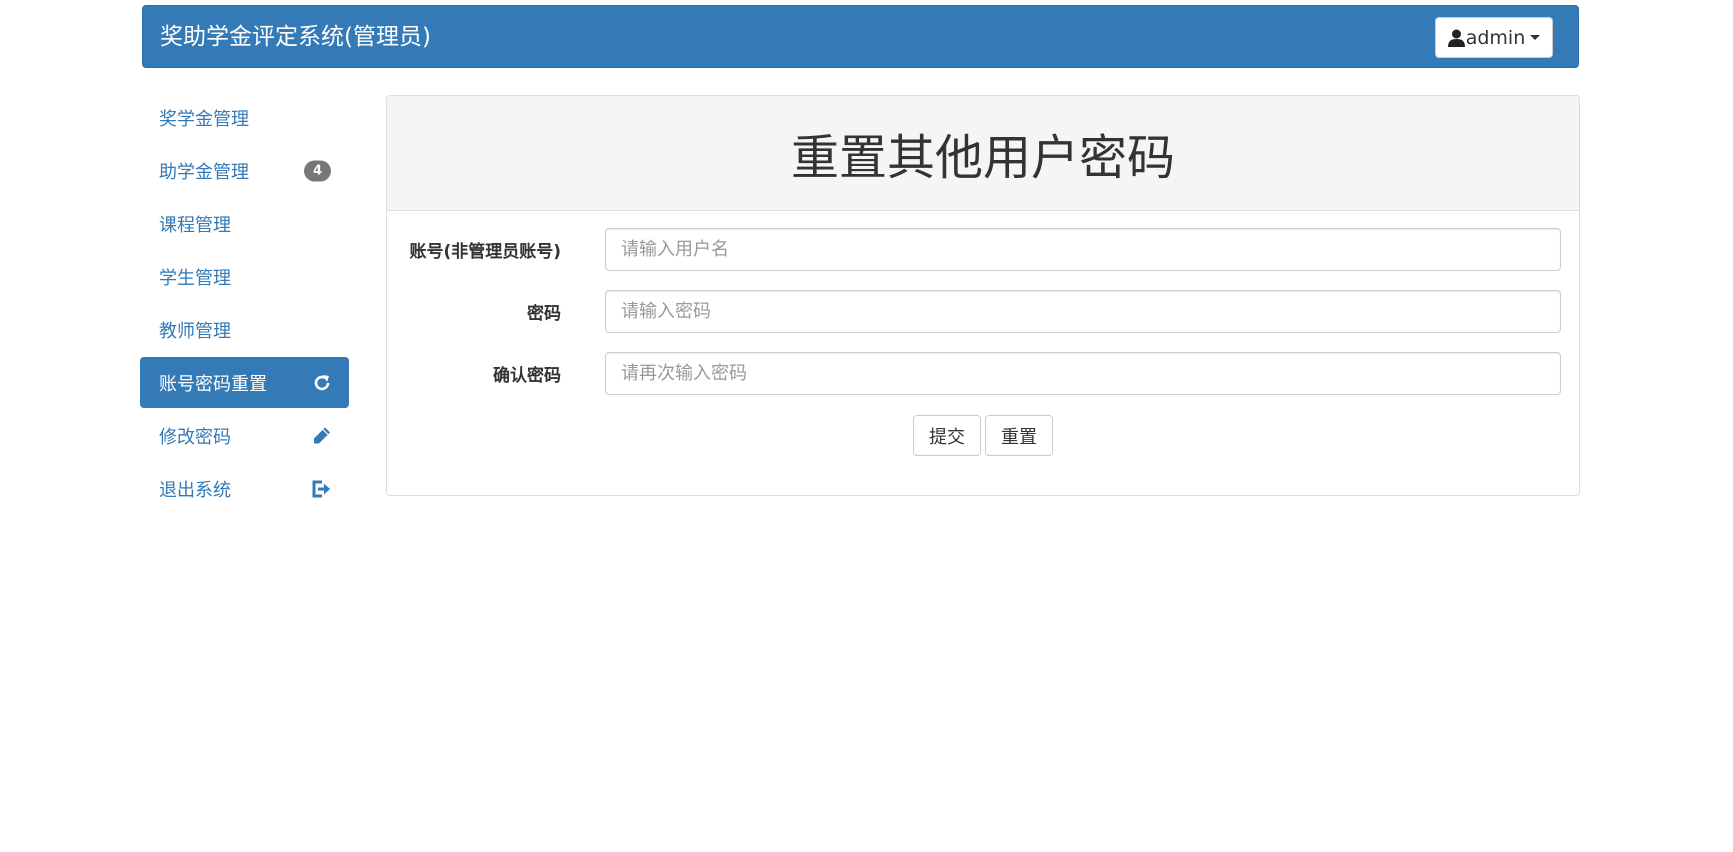  Describe the element at coordinates (860, 36) in the screenshot. I see `top-navbar: 奖助学金评定系统(管理员) admin` at that location.